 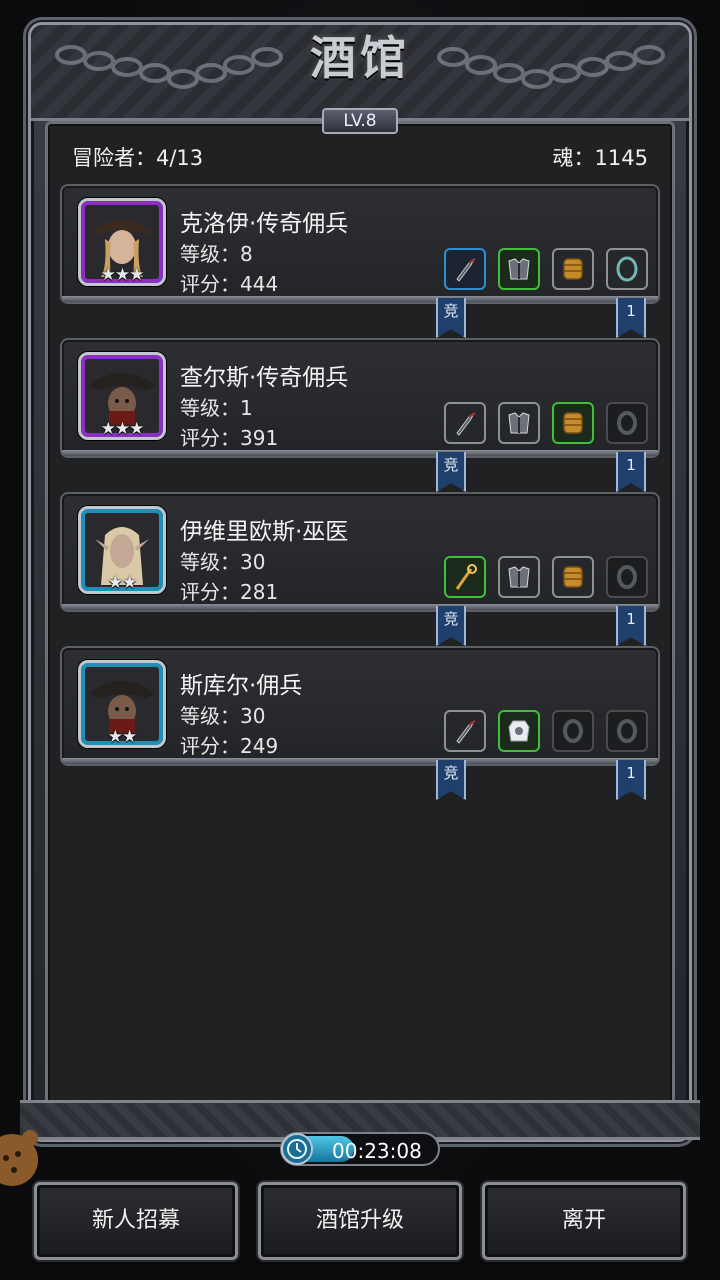 I want to click on page-title: 酒馆, so click(x=360, y=58).